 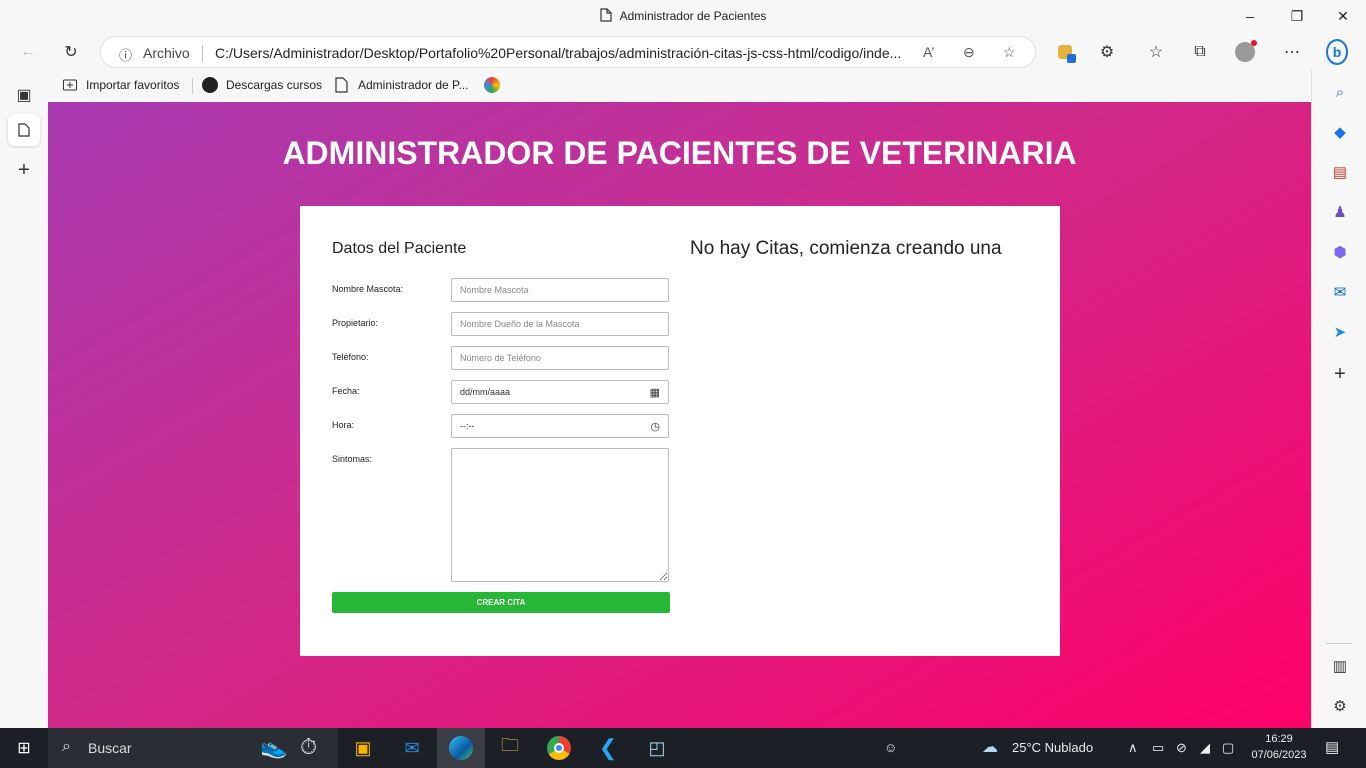 What do you see at coordinates (1340, 172) in the screenshot?
I see `tools-icon: ▤` at bounding box center [1340, 172].